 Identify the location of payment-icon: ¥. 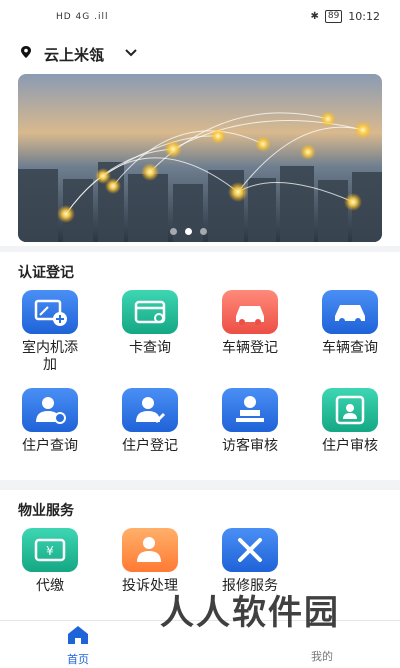
(50, 550).